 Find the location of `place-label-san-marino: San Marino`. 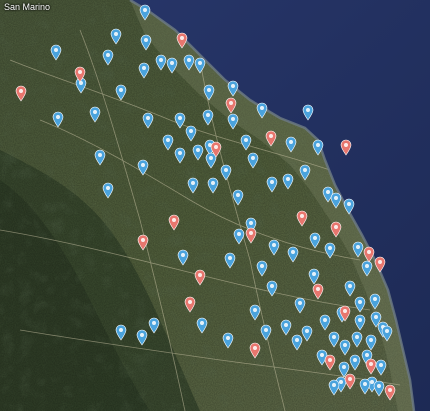

place-label-san-marino: San Marino is located at coordinates (27, 7).